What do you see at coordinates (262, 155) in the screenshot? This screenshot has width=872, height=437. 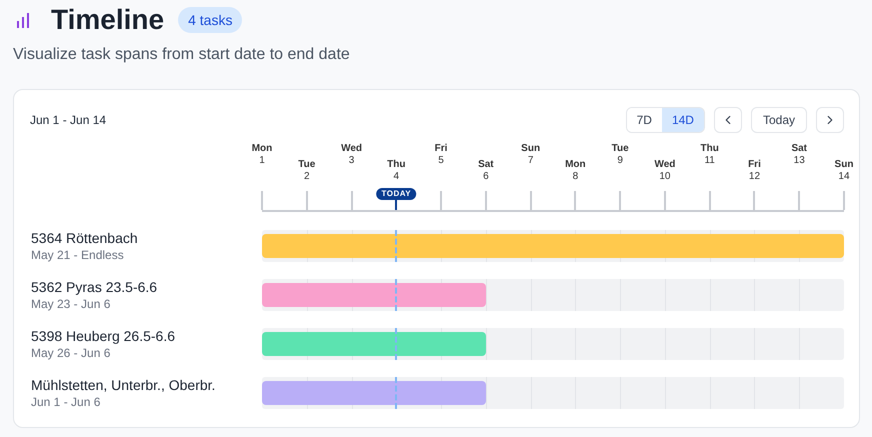 I see `day-label: Mon 1` at bounding box center [262, 155].